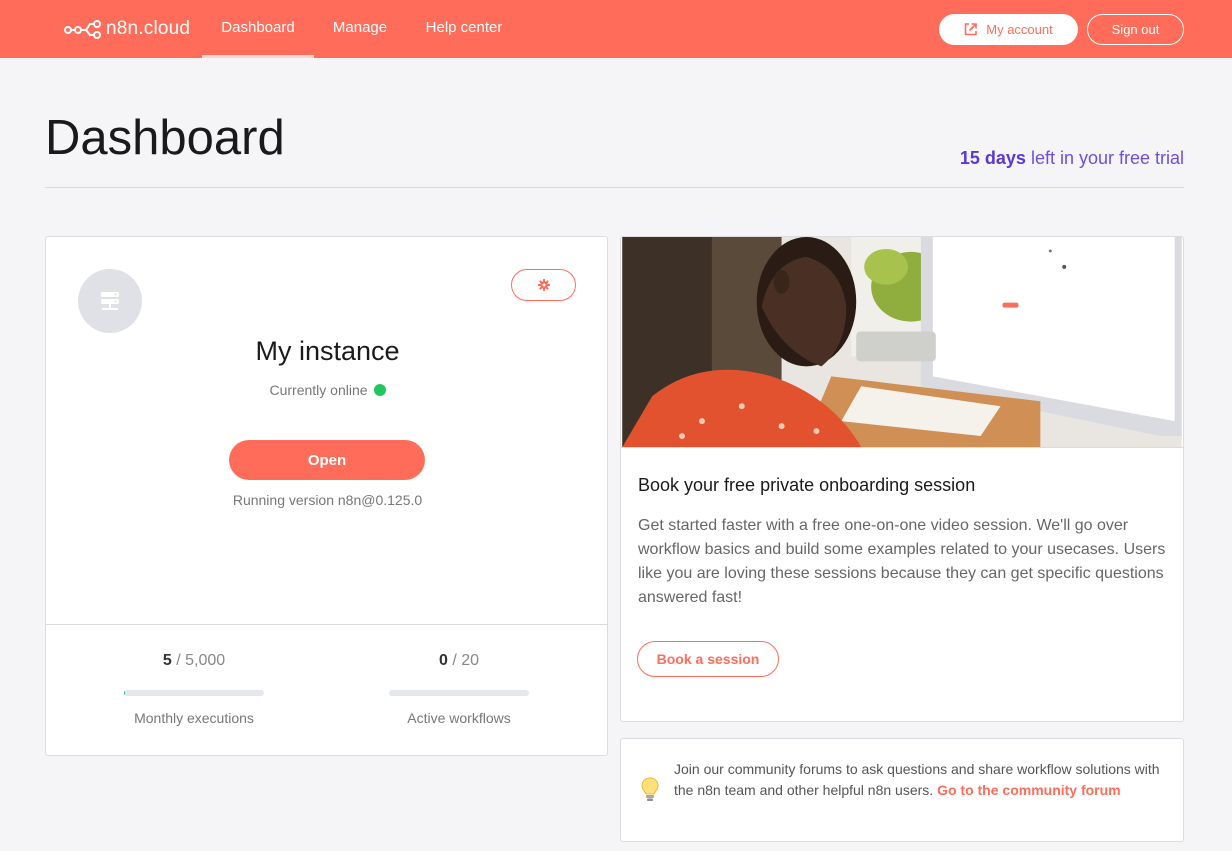  I want to click on server-avatar, so click(110, 301).